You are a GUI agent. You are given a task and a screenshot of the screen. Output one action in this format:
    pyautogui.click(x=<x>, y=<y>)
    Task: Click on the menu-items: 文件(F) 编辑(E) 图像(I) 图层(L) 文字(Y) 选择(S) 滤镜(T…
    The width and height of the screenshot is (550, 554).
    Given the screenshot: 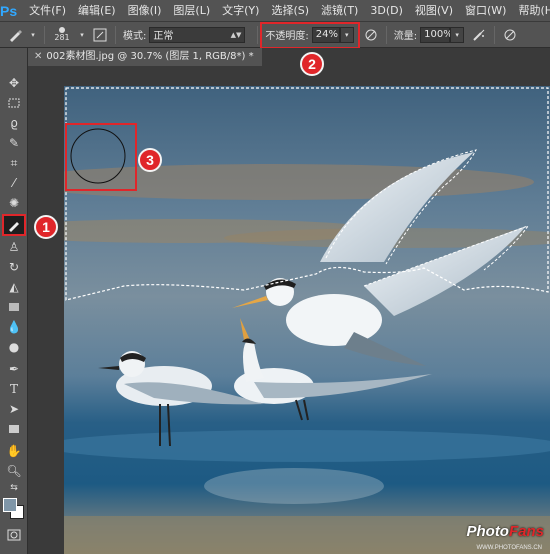 What is the action you would take?
    pyautogui.click(x=286, y=11)
    